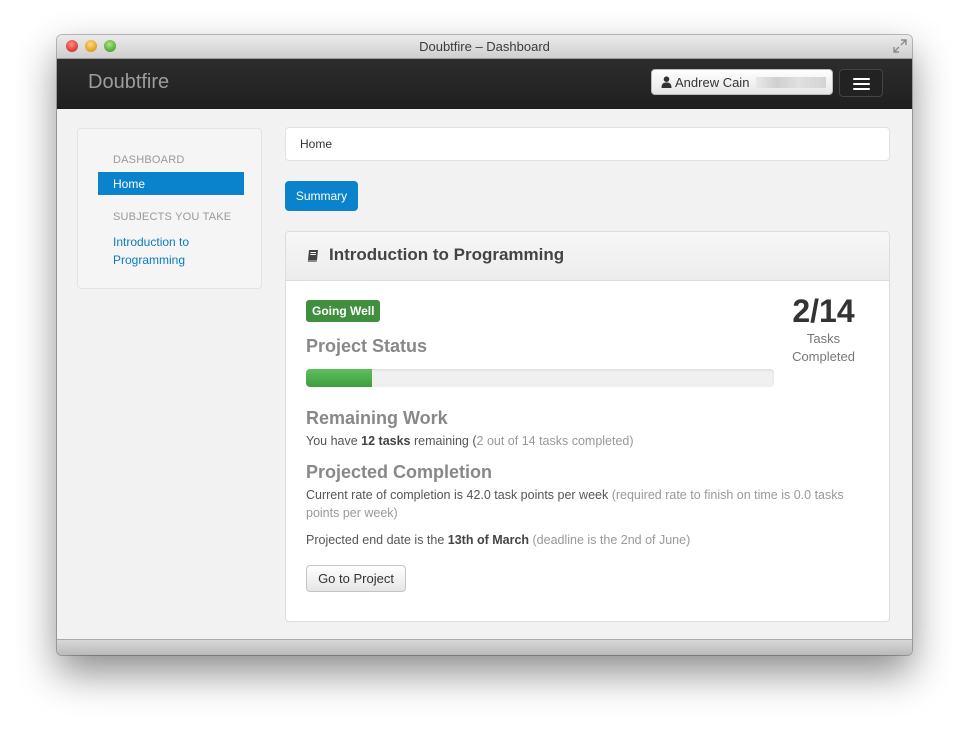 Image resolution: width=969 pixels, height=734 pixels. Describe the element at coordinates (447, 254) in the screenshot. I see `panel-title: Introduction to Programming` at that location.